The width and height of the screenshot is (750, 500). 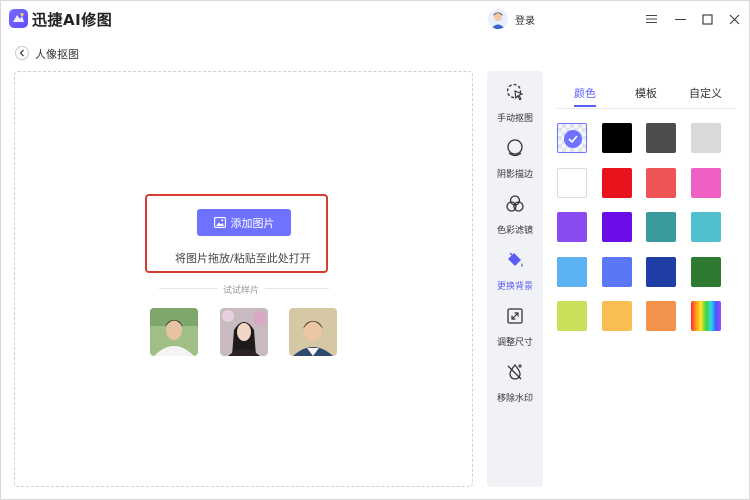 I want to click on login-link: 登录, so click(x=525, y=19).